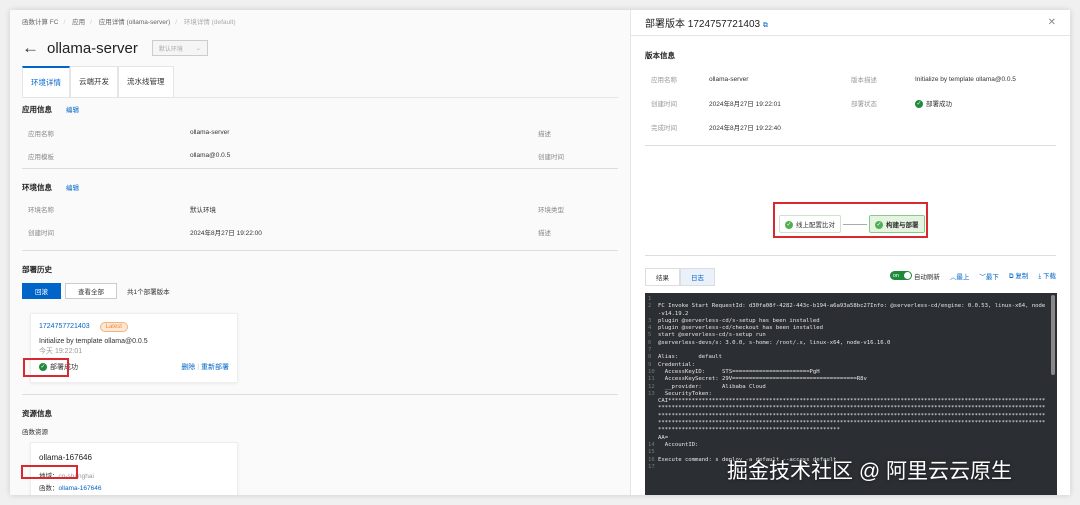 The image size is (1080, 505). Describe the element at coordinates (1011, 276) in the screenshot. I see `copy-icon: ⧉` at that location.